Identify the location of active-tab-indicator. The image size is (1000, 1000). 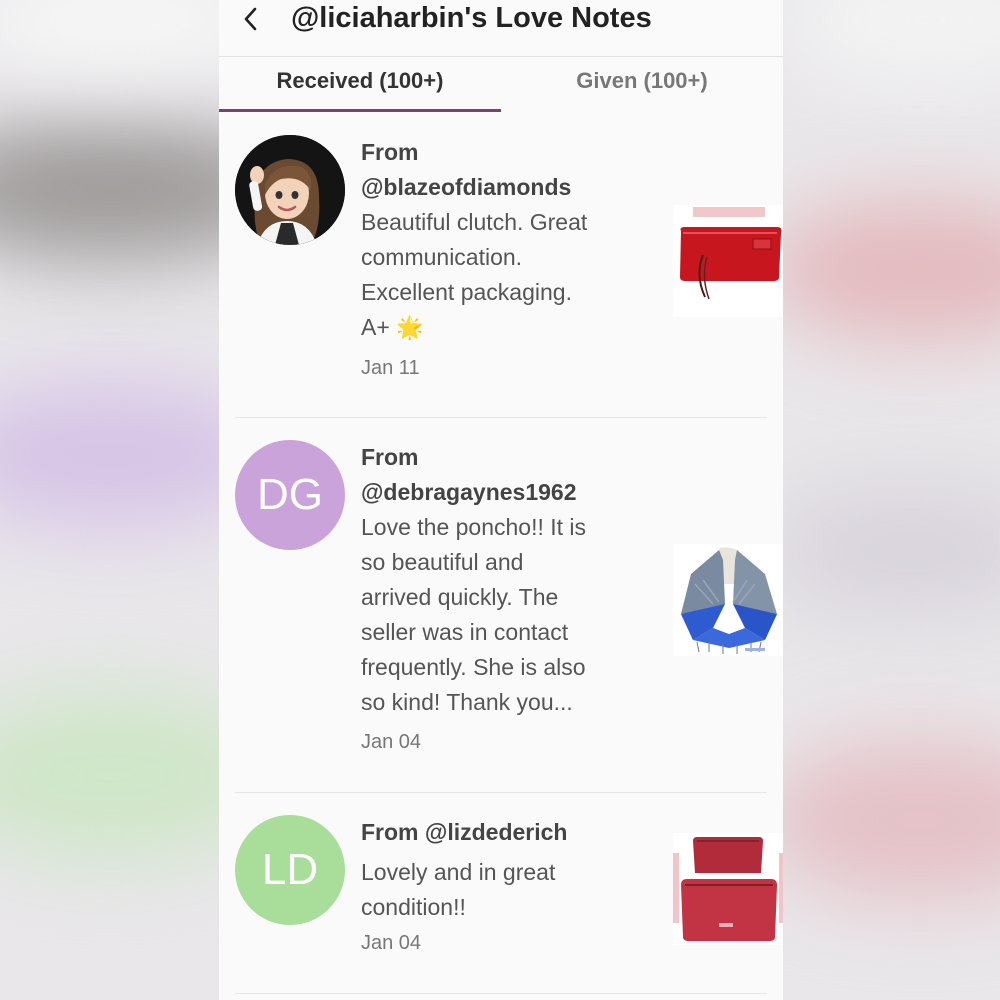
(360, 110).